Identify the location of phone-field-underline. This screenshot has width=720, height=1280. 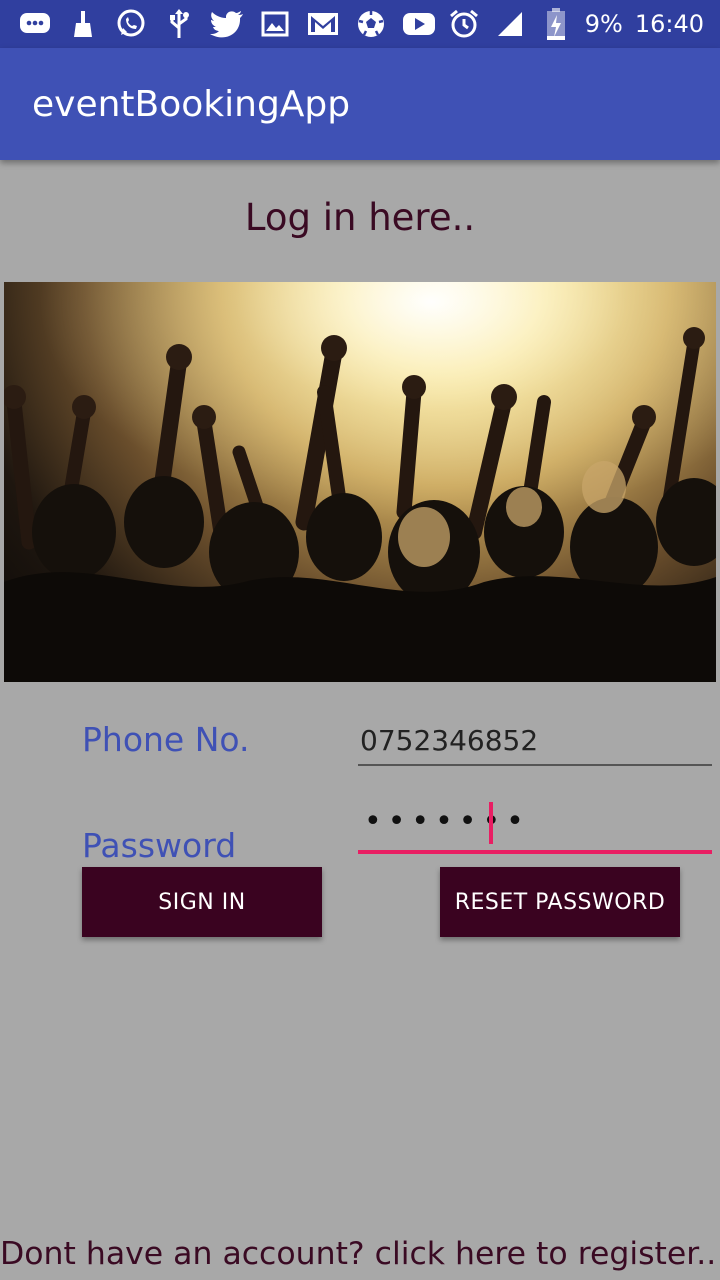
(535, 765).